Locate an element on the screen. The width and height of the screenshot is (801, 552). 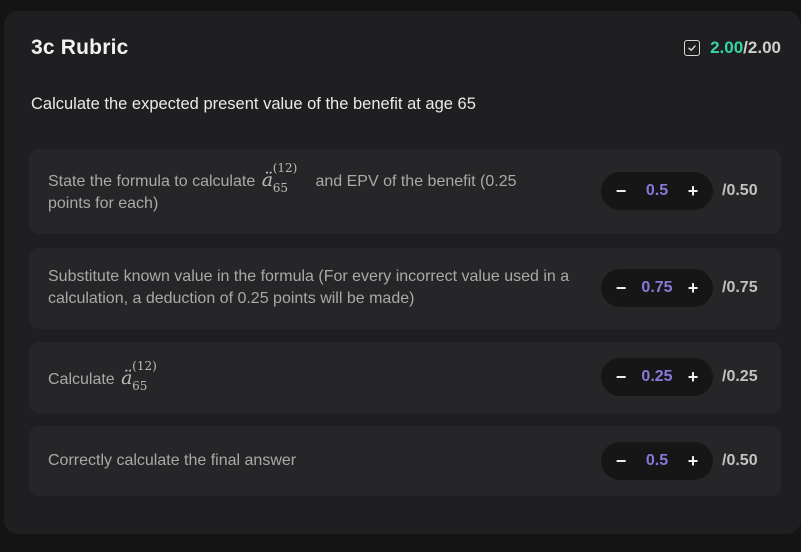
rubric-title: 3c Rubric is located at coordinates (80, 47).